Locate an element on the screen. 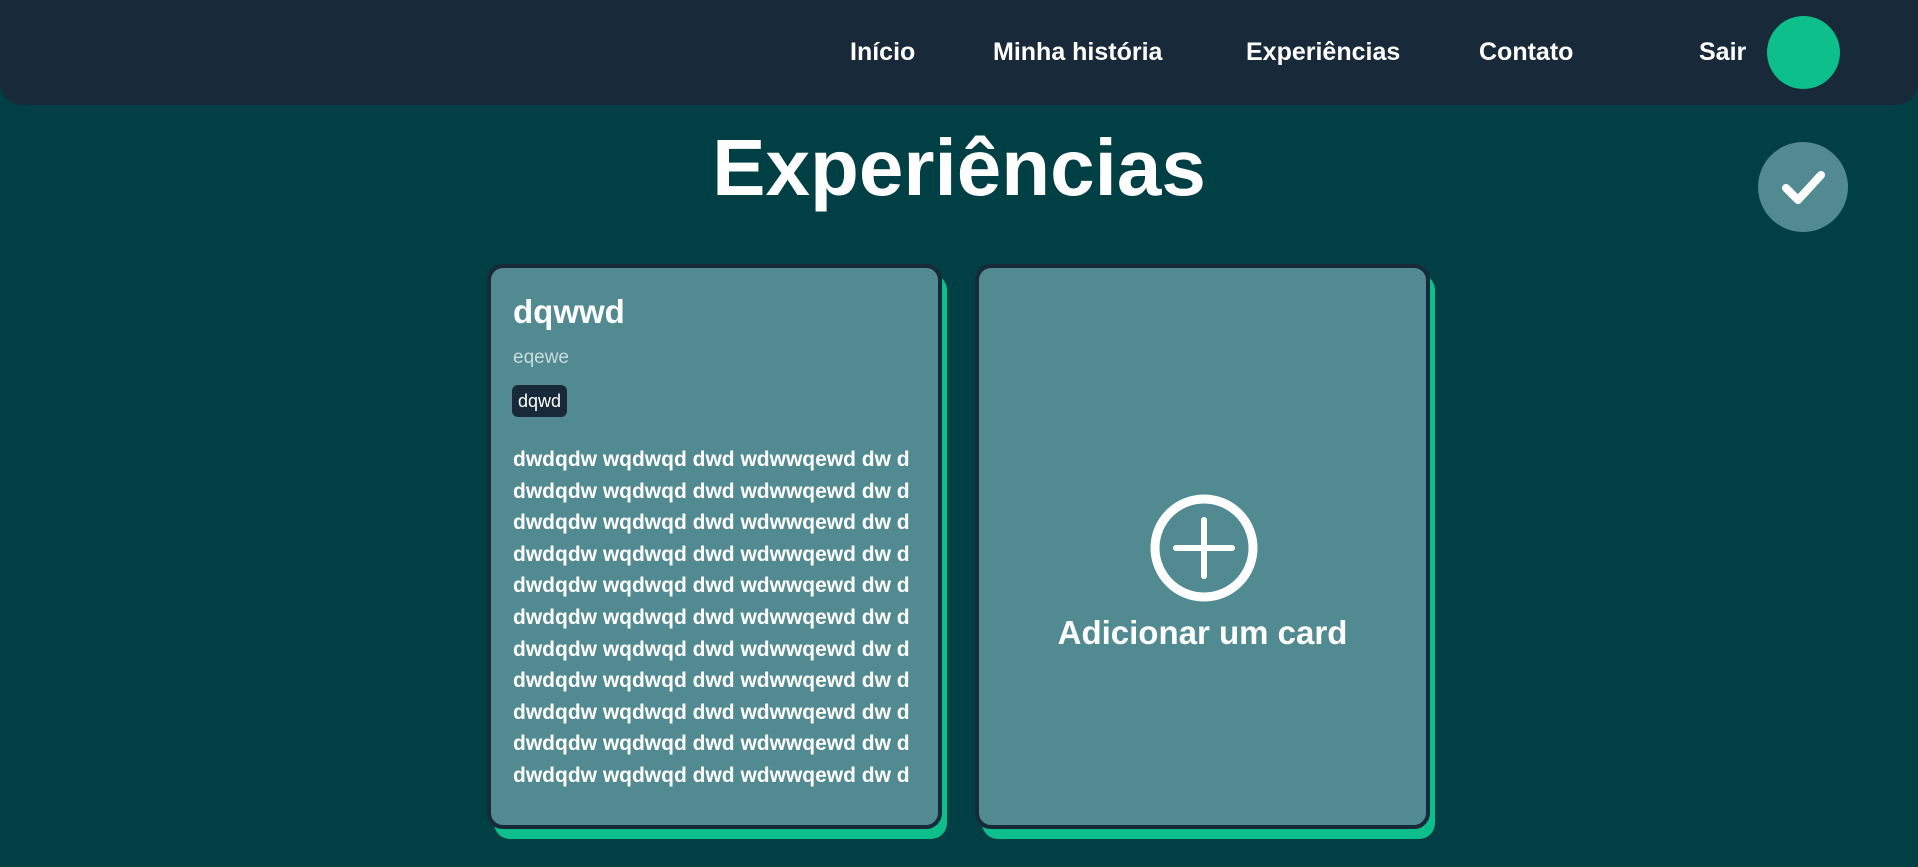 This screenshot has width=1918, height=867. nav-link-inicio: Início is located at coordinates (882, 52).